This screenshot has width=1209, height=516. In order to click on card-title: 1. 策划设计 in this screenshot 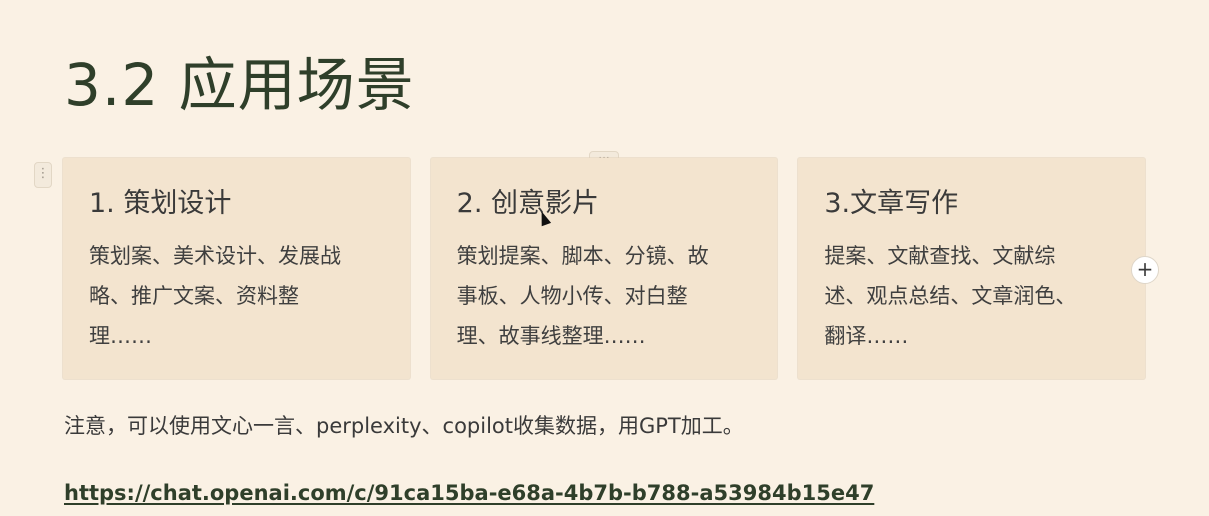, I will do `click(160, 203)`.